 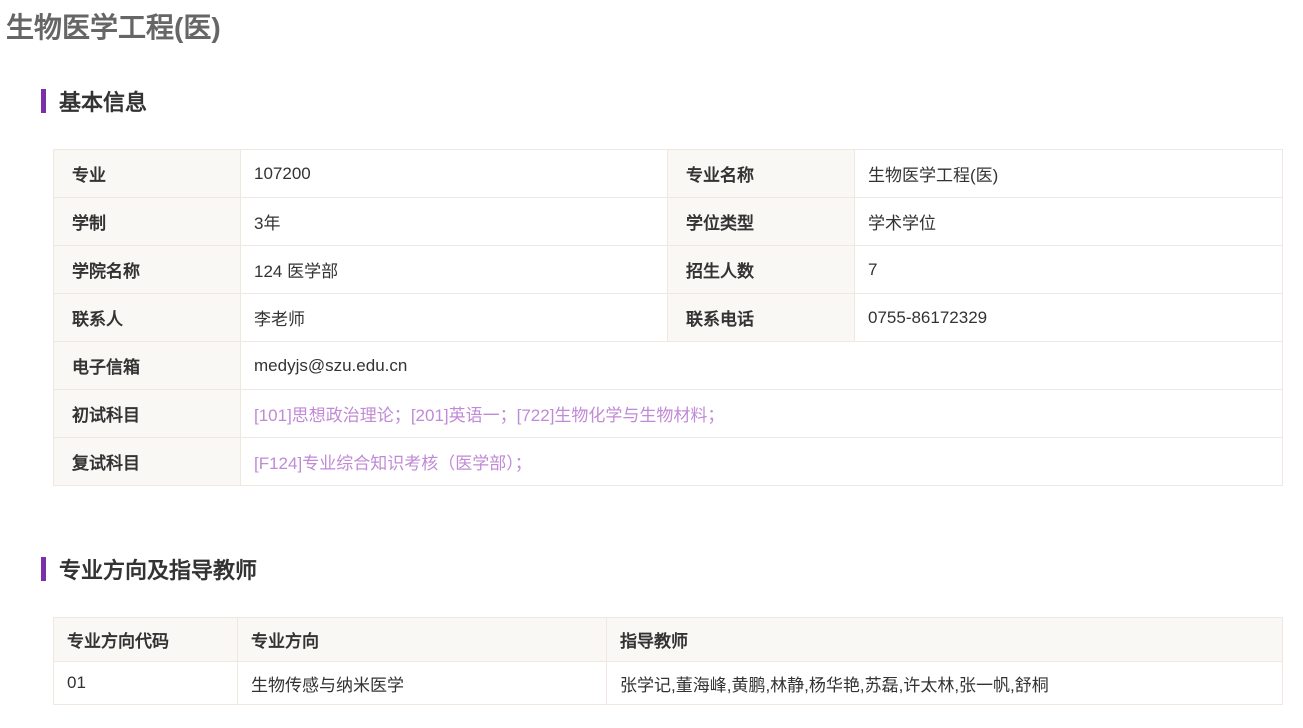 What do you see at coordinates (158, 570) in the screenshot?
I see `section-heading-text: 专业方向及指导教师` at bounding box center [158, 570].